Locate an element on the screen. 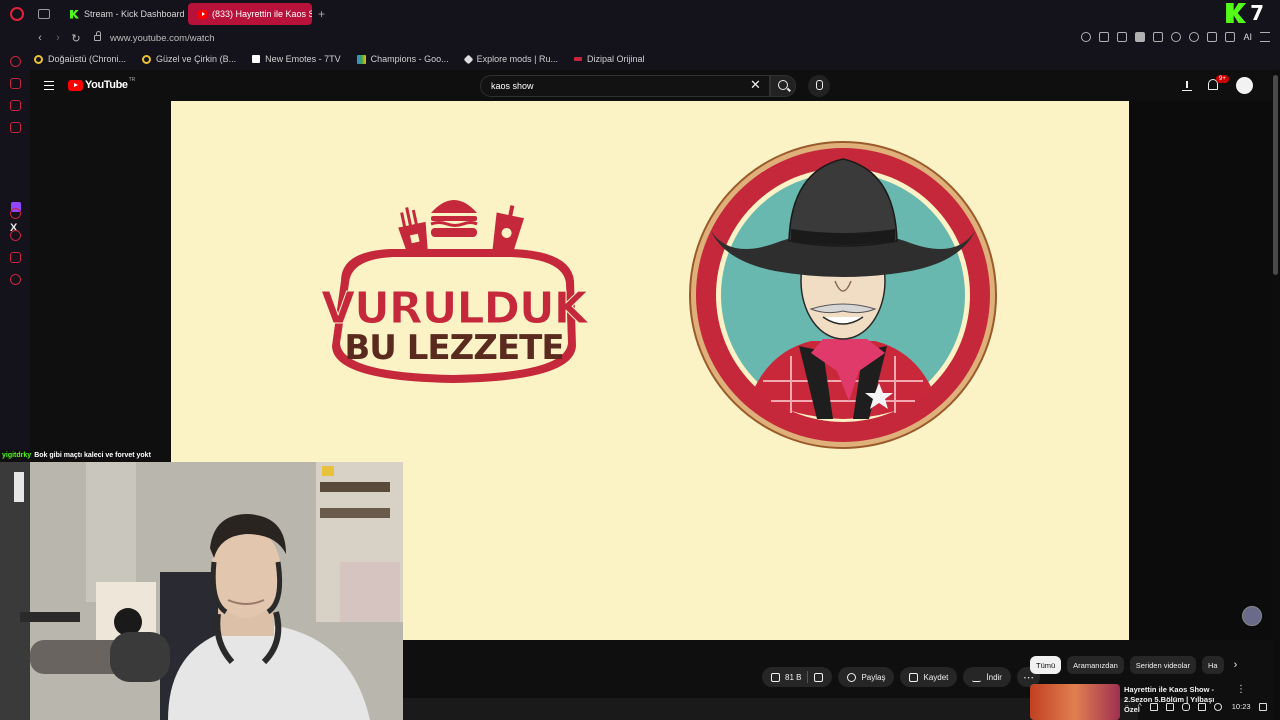 This screenshot has height=720, width=1280. kick-extension-badge: 7 is located at coordinates (1245, 13).